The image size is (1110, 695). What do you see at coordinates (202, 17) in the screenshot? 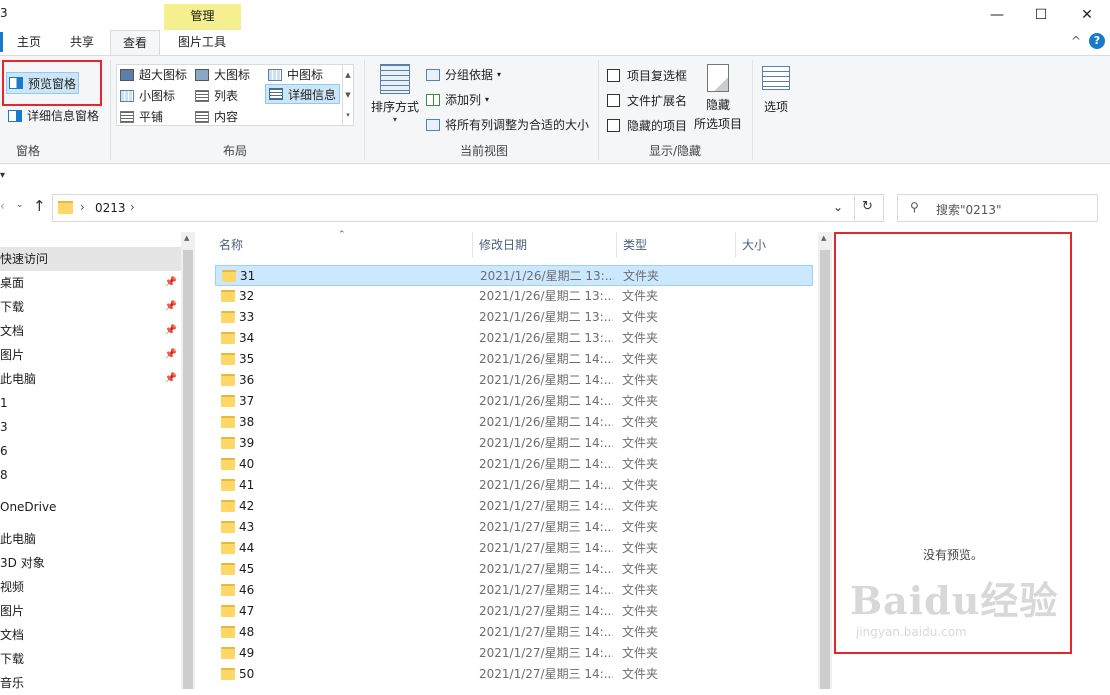
I see `manage-context-tab: 管理` at bounding box center [202, 17].